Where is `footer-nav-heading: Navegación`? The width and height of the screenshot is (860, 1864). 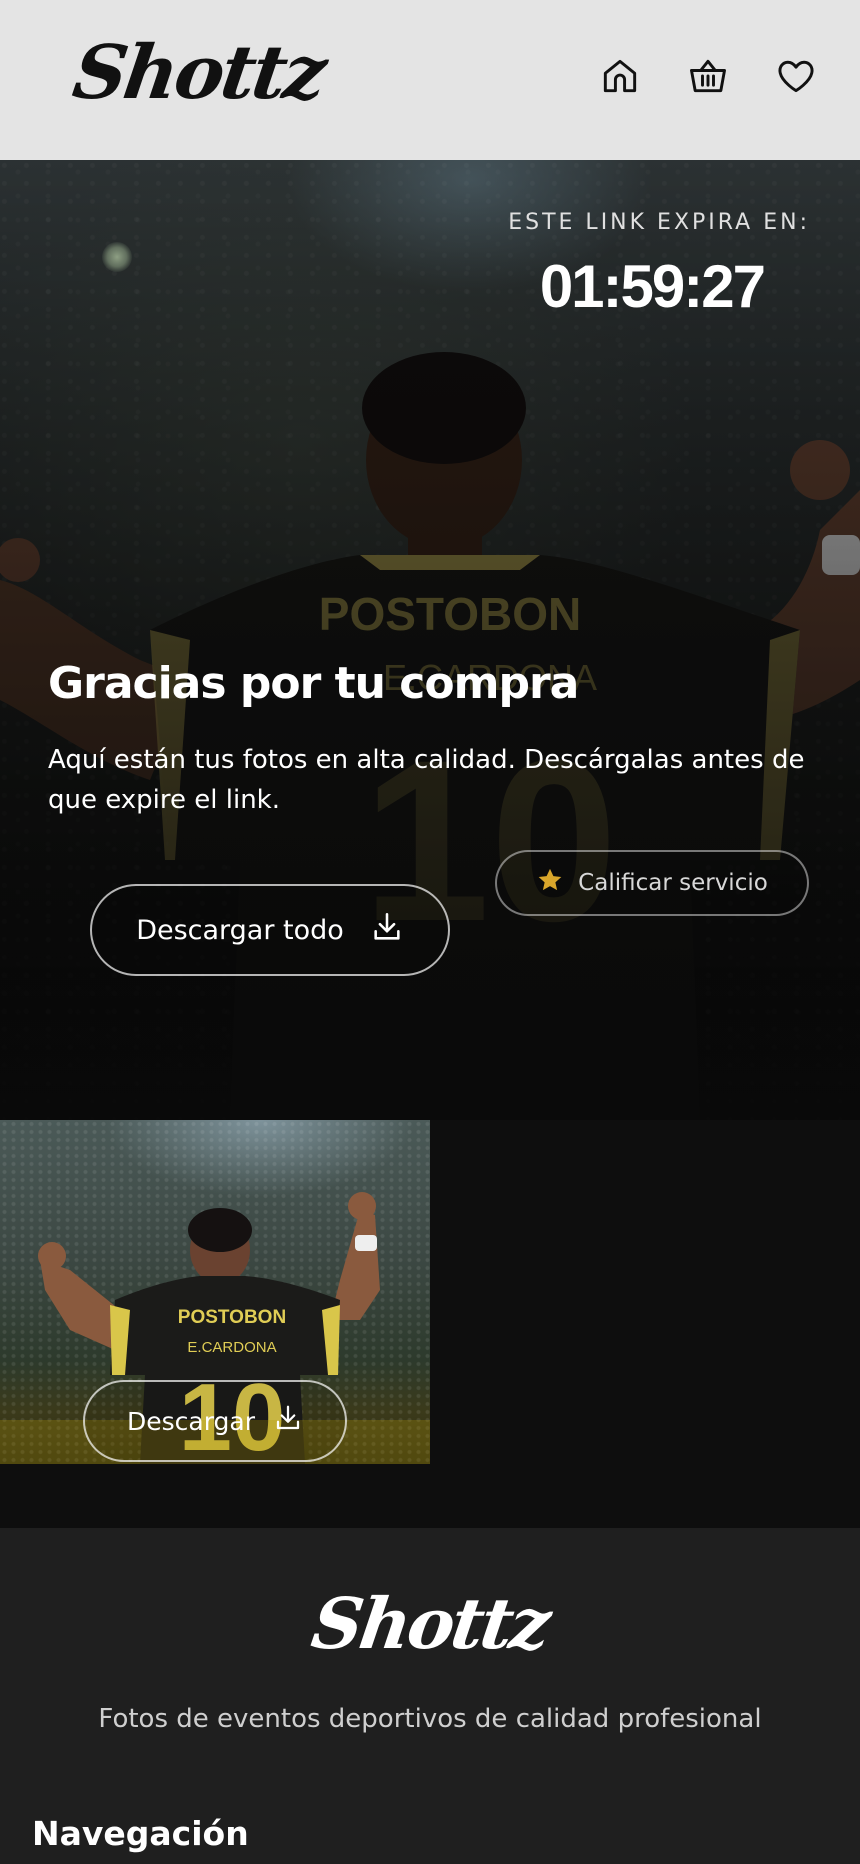 footer-nav-heading: Navegación is located at coordinates (140, 1833).